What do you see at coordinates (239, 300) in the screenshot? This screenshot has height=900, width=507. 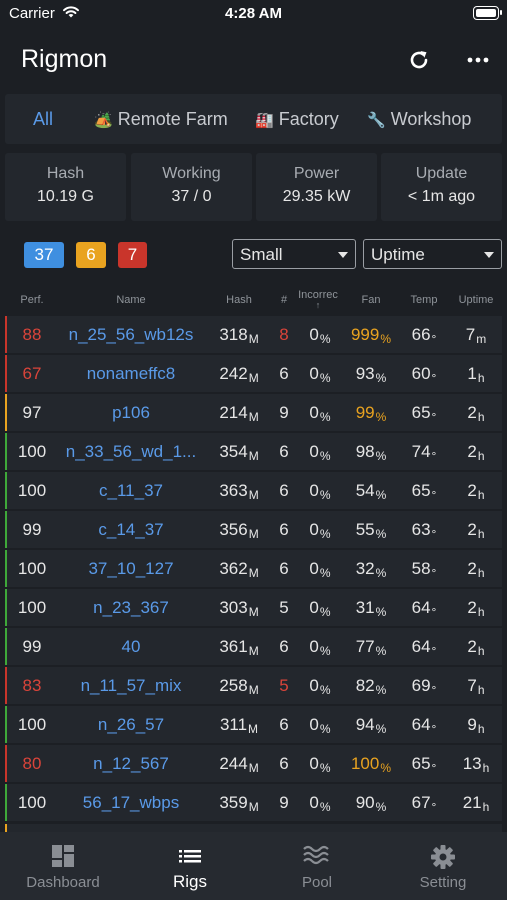 I see `header-hash: Hash` at bounding box center [239, 300].